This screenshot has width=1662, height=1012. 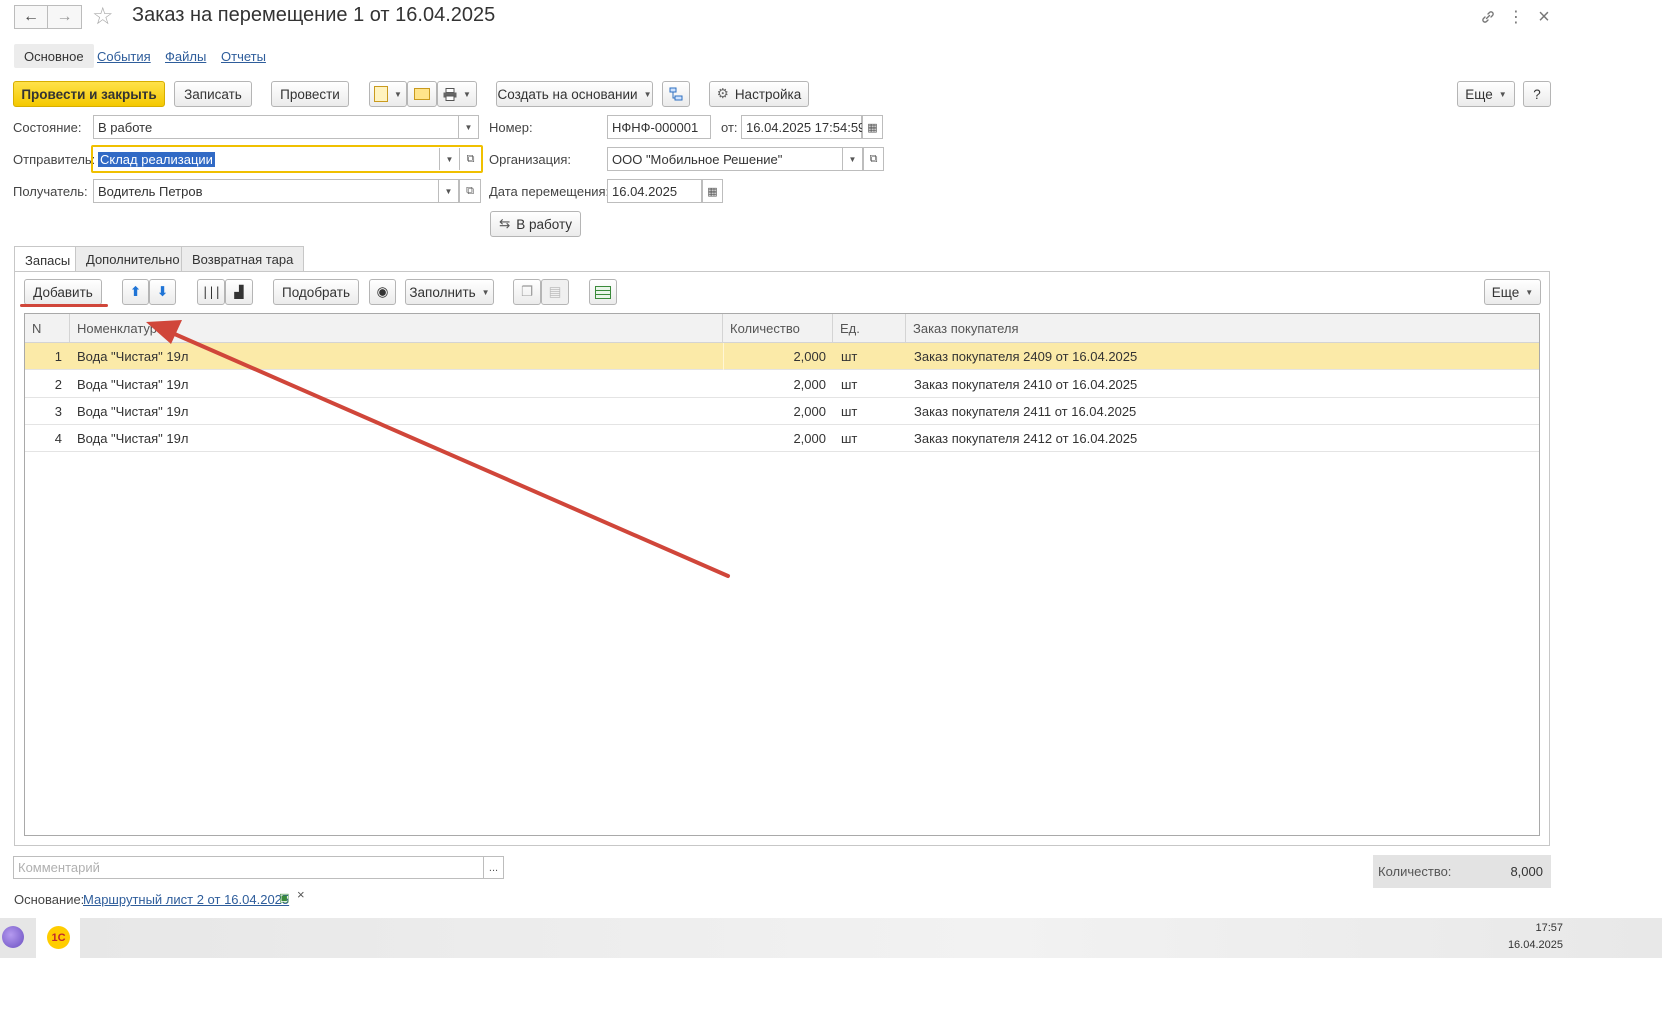 What do you see at coordinates (89, 94) in the screenshot?
I see `post-and-close-button: Провести и закрыть` at bounding box center [89, 94].